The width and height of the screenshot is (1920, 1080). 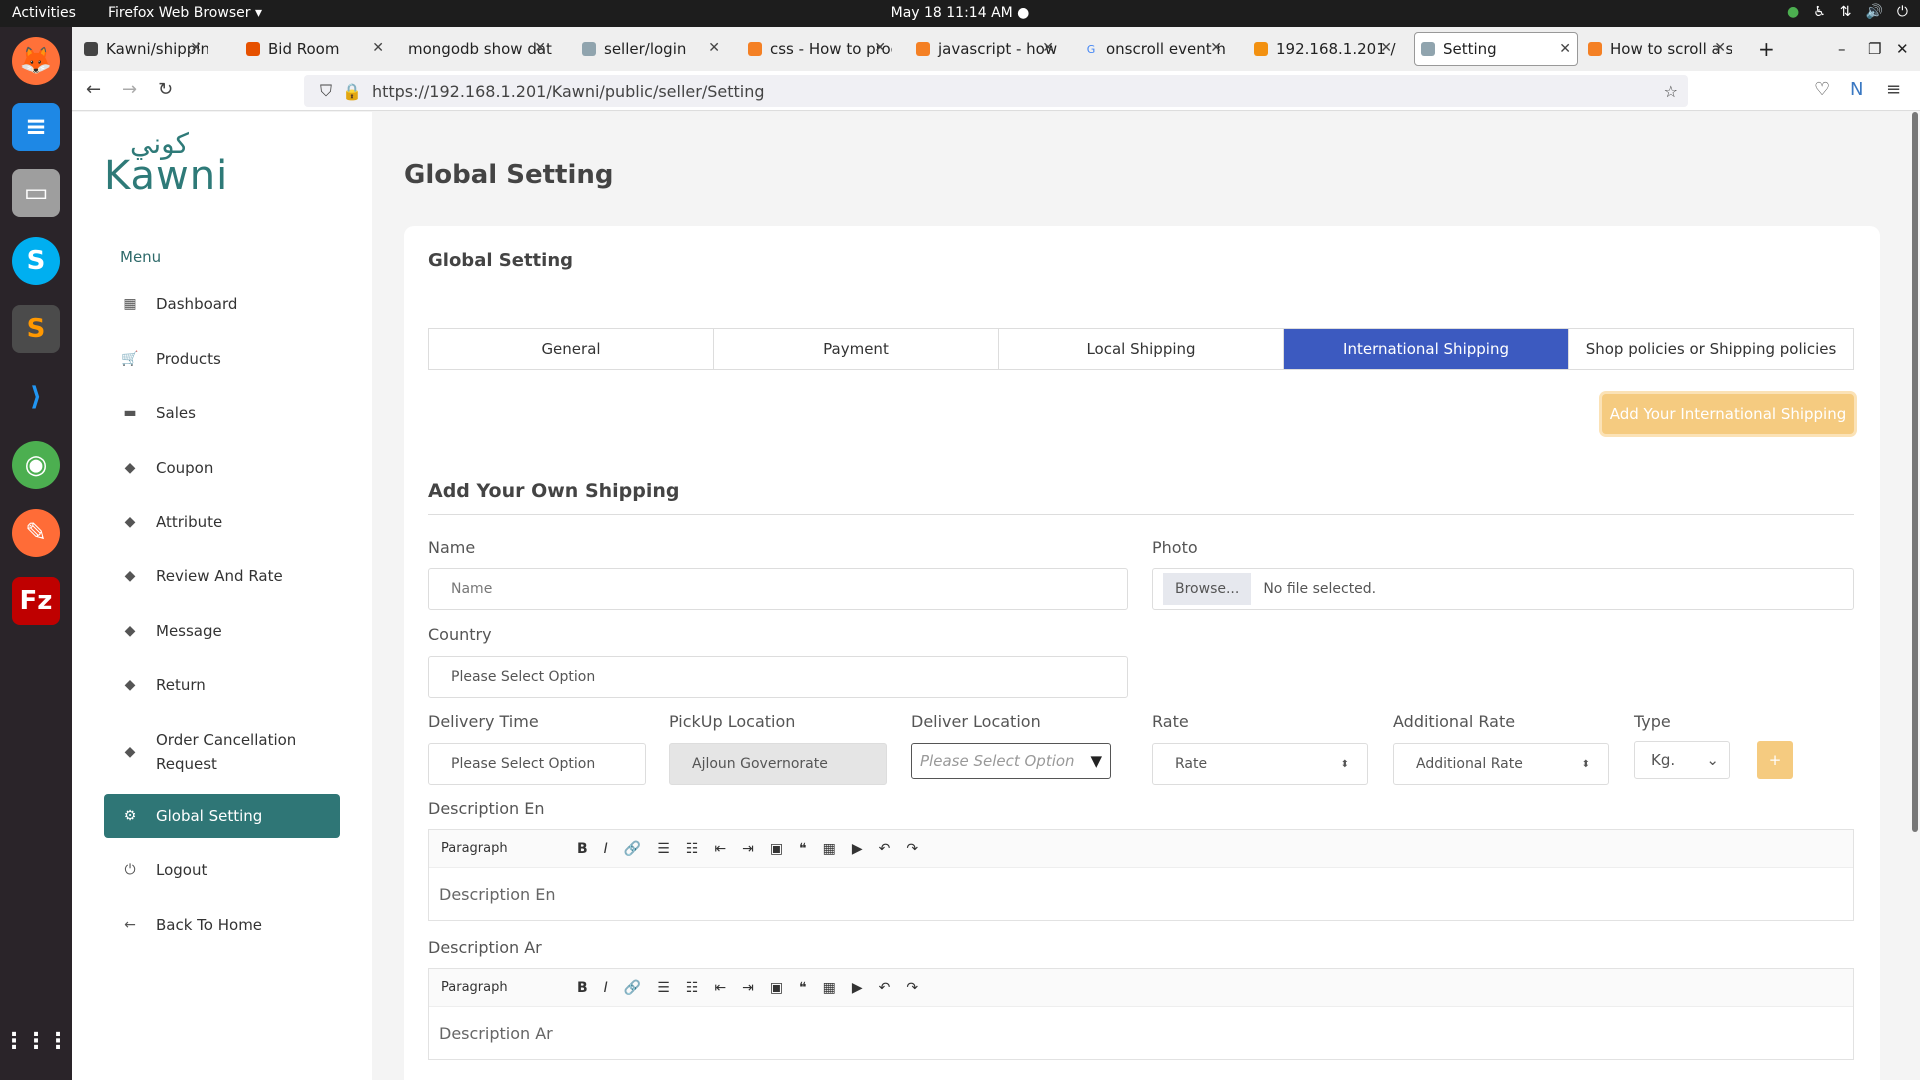 What do you see at coordinates (1141, 1033) in the screenshot?
I see `editor-body: Description Ar` at bounding box center [1141, 1033].